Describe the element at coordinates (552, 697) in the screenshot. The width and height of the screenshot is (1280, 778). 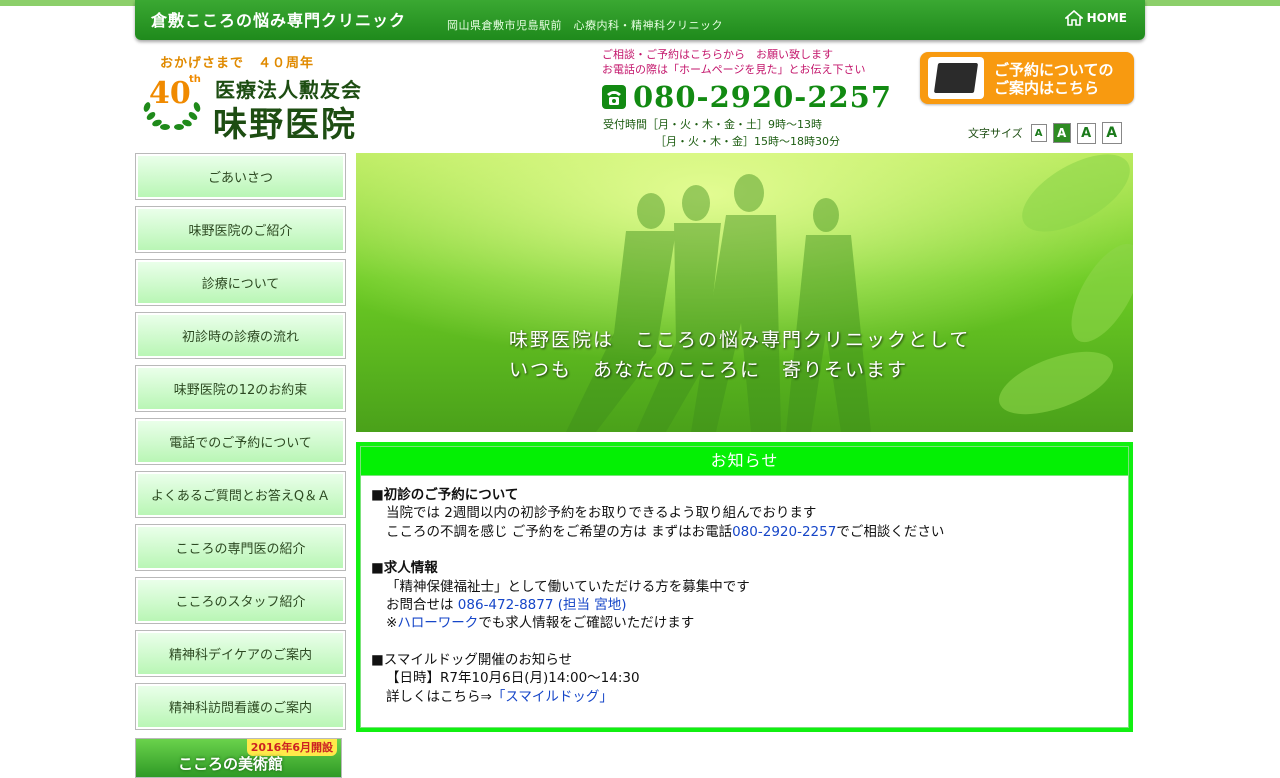
I see `smile-dog-link: 「スマイルドッグ」` at that location.